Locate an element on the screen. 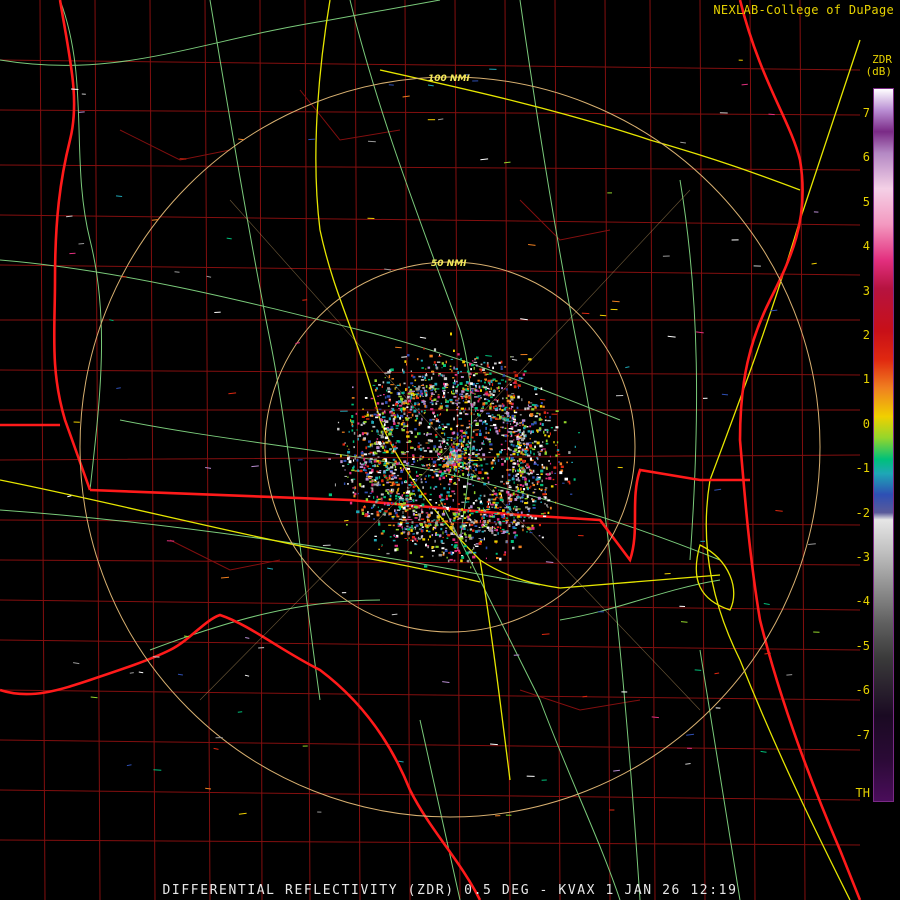 Image resolution: width=900 pixels, height=900 pixels. colorbar-tick-label: 2 is located at coordinates (866, 335).